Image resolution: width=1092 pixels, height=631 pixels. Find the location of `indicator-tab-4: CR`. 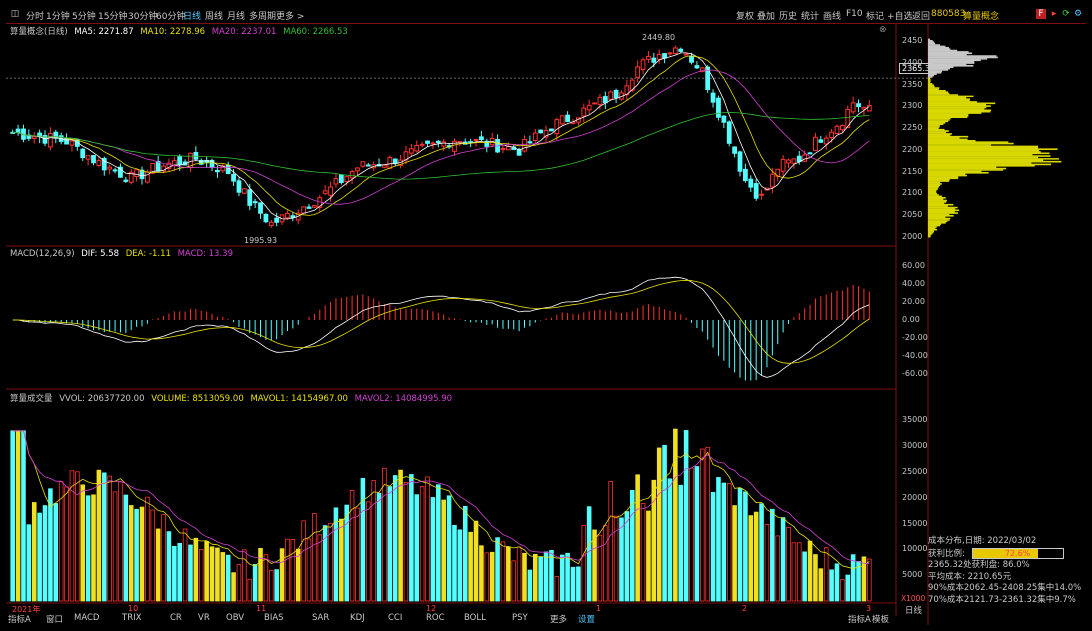

indicator-tab-4: CR is located at coordinates (176, 618).